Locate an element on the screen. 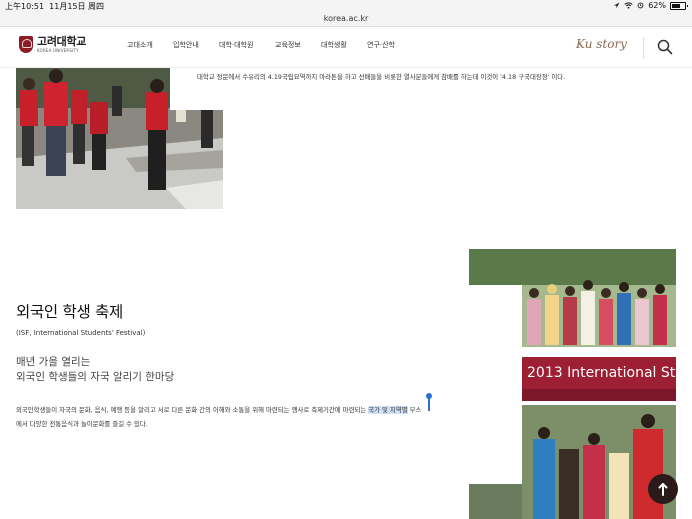  site-logo: 고려대학교 KOREA UNIVERSITY is located at coordinates (52, 44).